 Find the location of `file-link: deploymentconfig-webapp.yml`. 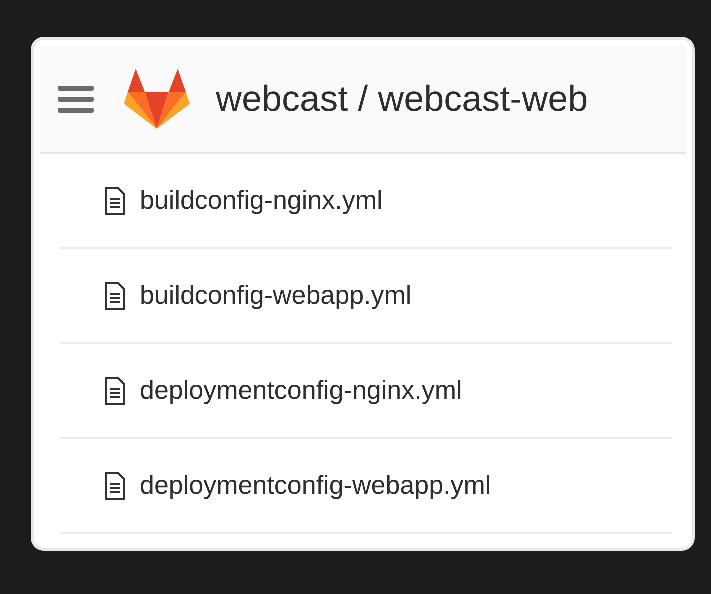

file-link: deploymentconfig-webapp.yml is located at coordinates (316, 485).